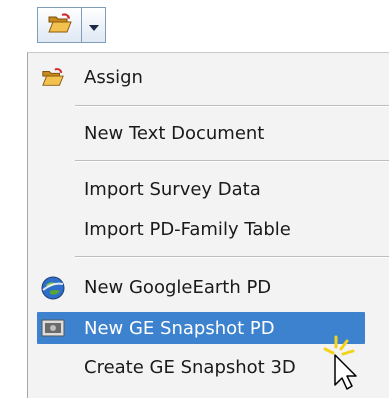 Image resolution: width=389 pixels, height=398 pixels. Describe the element at coordinates (343, 363) in the screenshot. I see `mouse-cursor-icon` at that location.